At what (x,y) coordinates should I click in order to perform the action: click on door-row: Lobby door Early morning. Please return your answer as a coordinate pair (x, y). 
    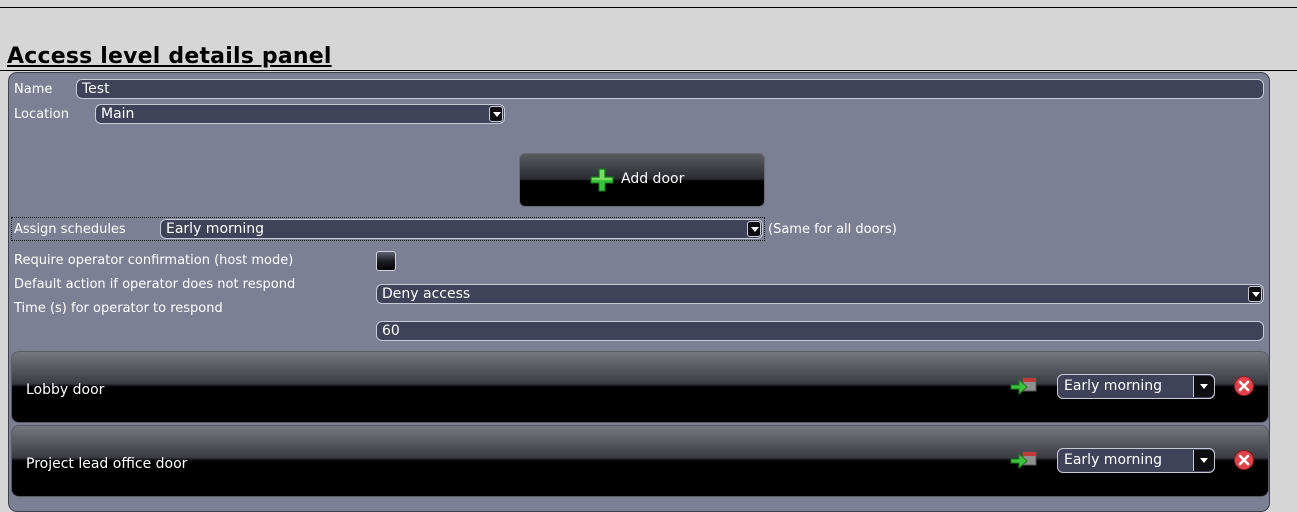
    Looking at the image, I should click on (640, 387).